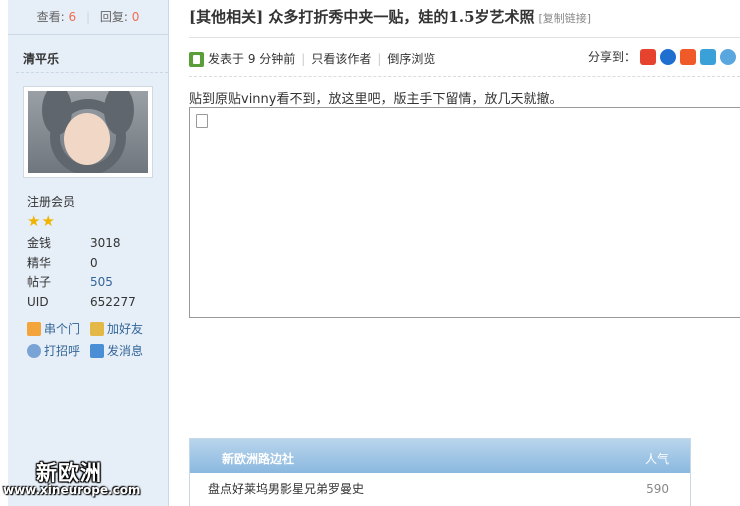 This screenshot has height=506, width=740. I want to click on avatar, so click(88, 132).